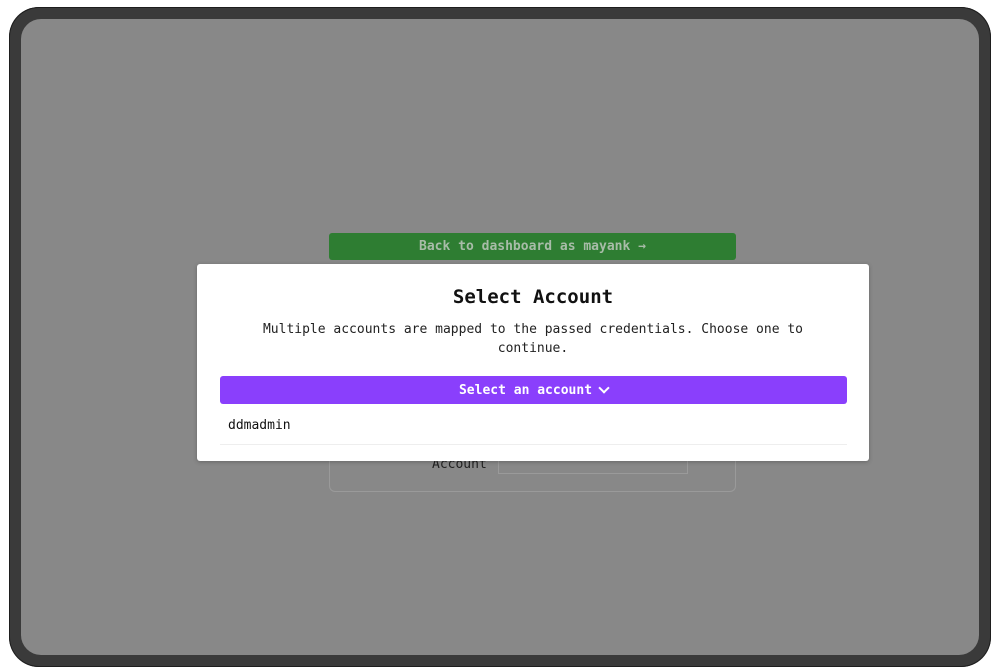 The image size is (995, 669). What do you see at coordinates (604, 388) in the screenshot?
I see `chevron-down-icon` at bounding box center [604, 388].